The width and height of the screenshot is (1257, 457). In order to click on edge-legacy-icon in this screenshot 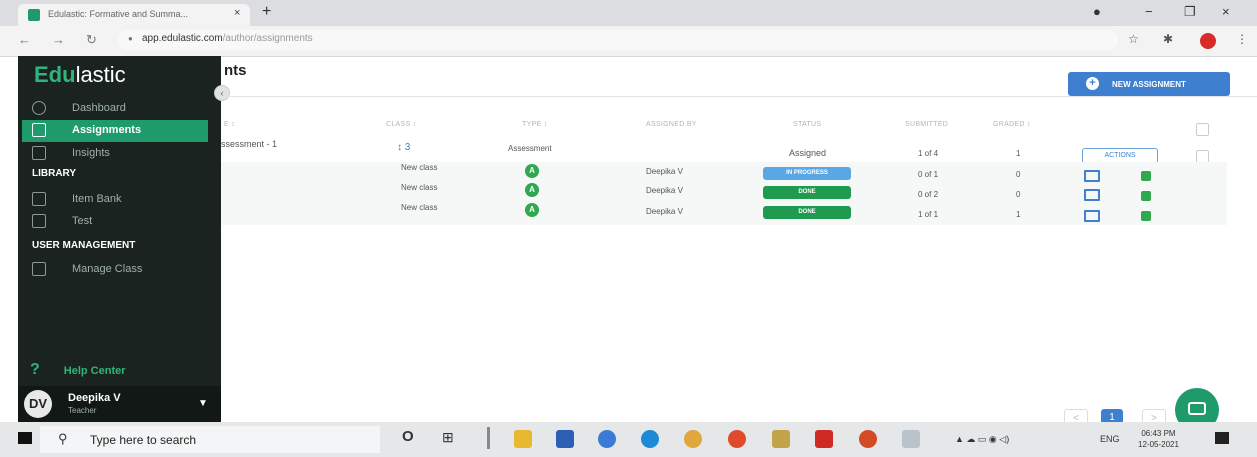, I will do `click(607, 439)`.